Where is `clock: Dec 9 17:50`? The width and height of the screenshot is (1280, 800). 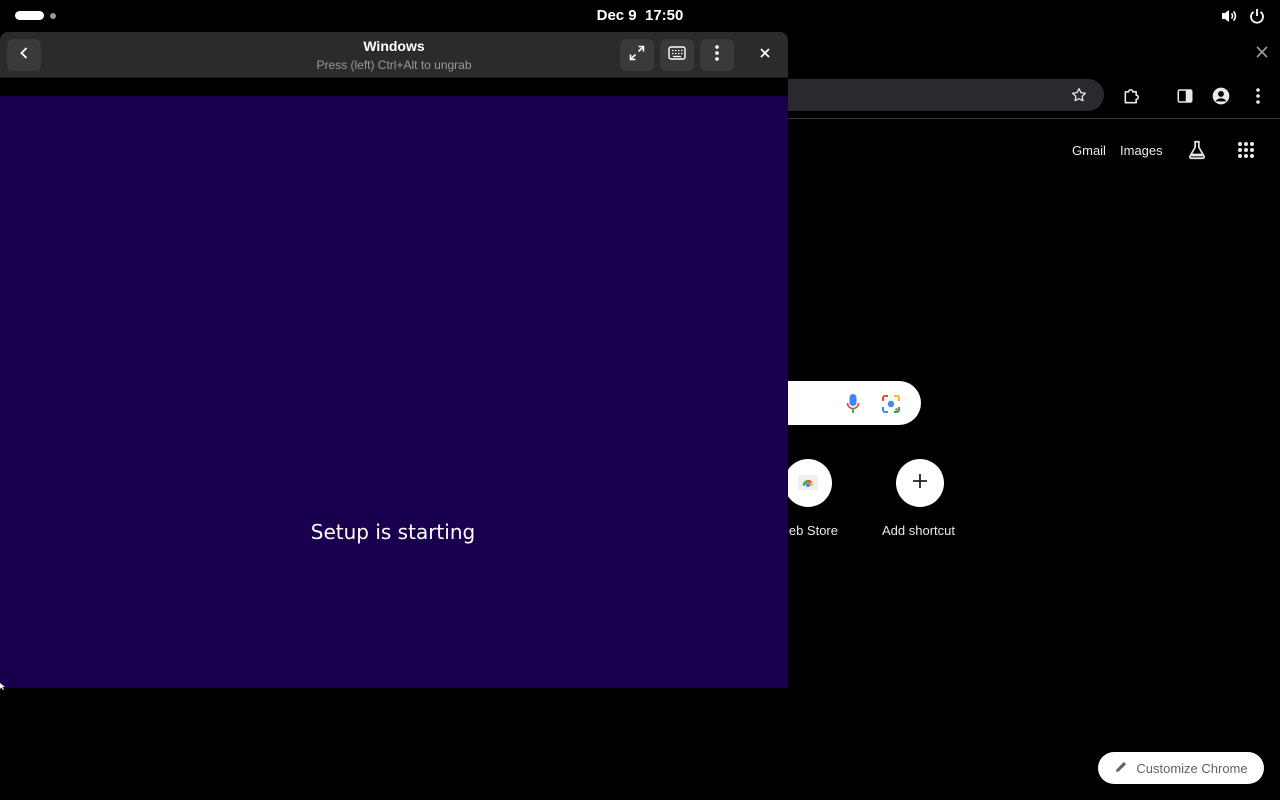
clock: Dec 9 17:50 is located at coordinates (640, 15).